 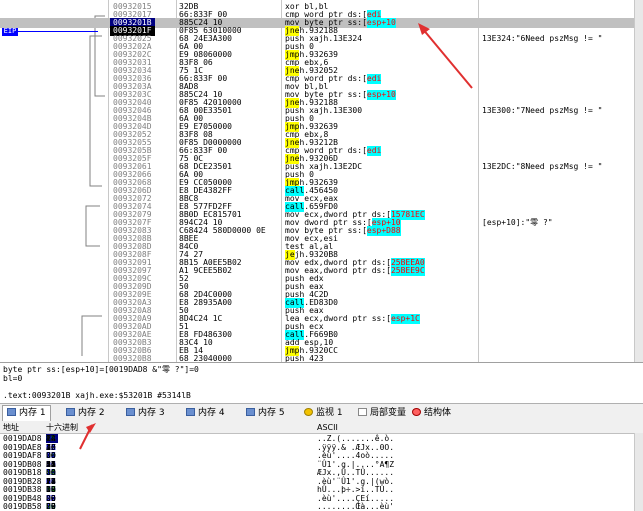 What do you see at coordinates (151, 413) in the screenshot?
I see `tab-label: 内存 3` at bounding box center [151, 413].